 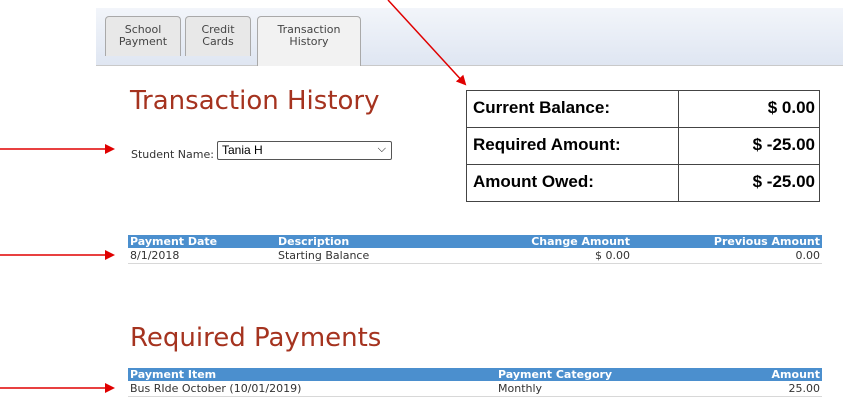 What do you see at coordinates (374, 241) in the screenshot?
I see `column-header: Description` at bounding box center [374, 241].